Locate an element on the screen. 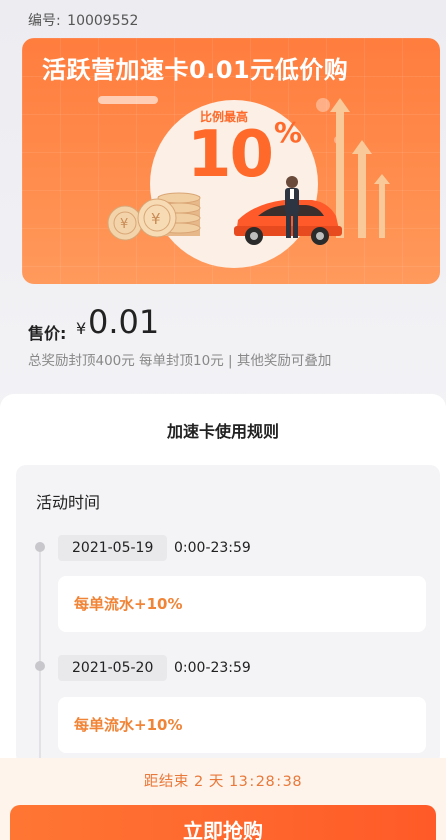 This screenshot has width=446, height=840. buy-now-button: 立即抢购 is located at coordinates (223, 822).